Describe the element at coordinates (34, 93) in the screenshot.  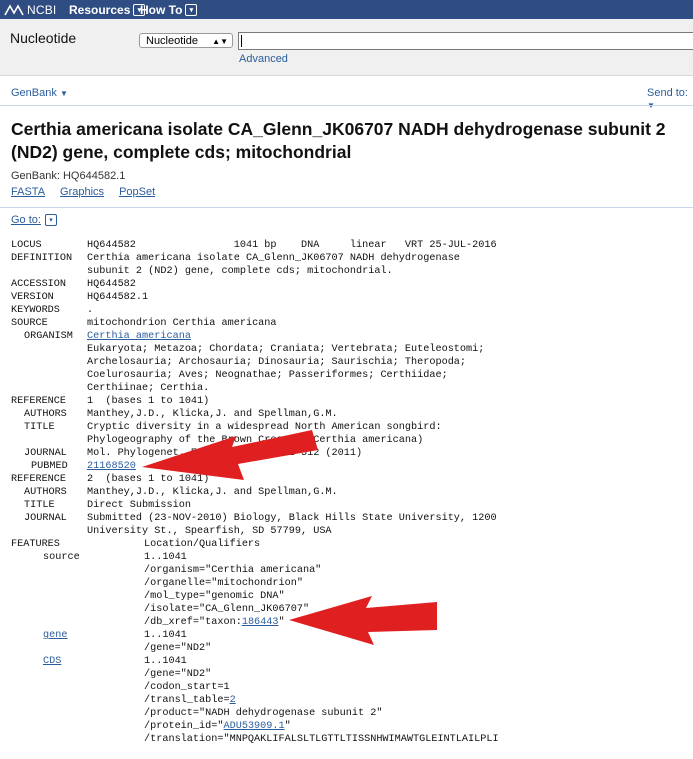
I see `format-label: GenBank` at that location.